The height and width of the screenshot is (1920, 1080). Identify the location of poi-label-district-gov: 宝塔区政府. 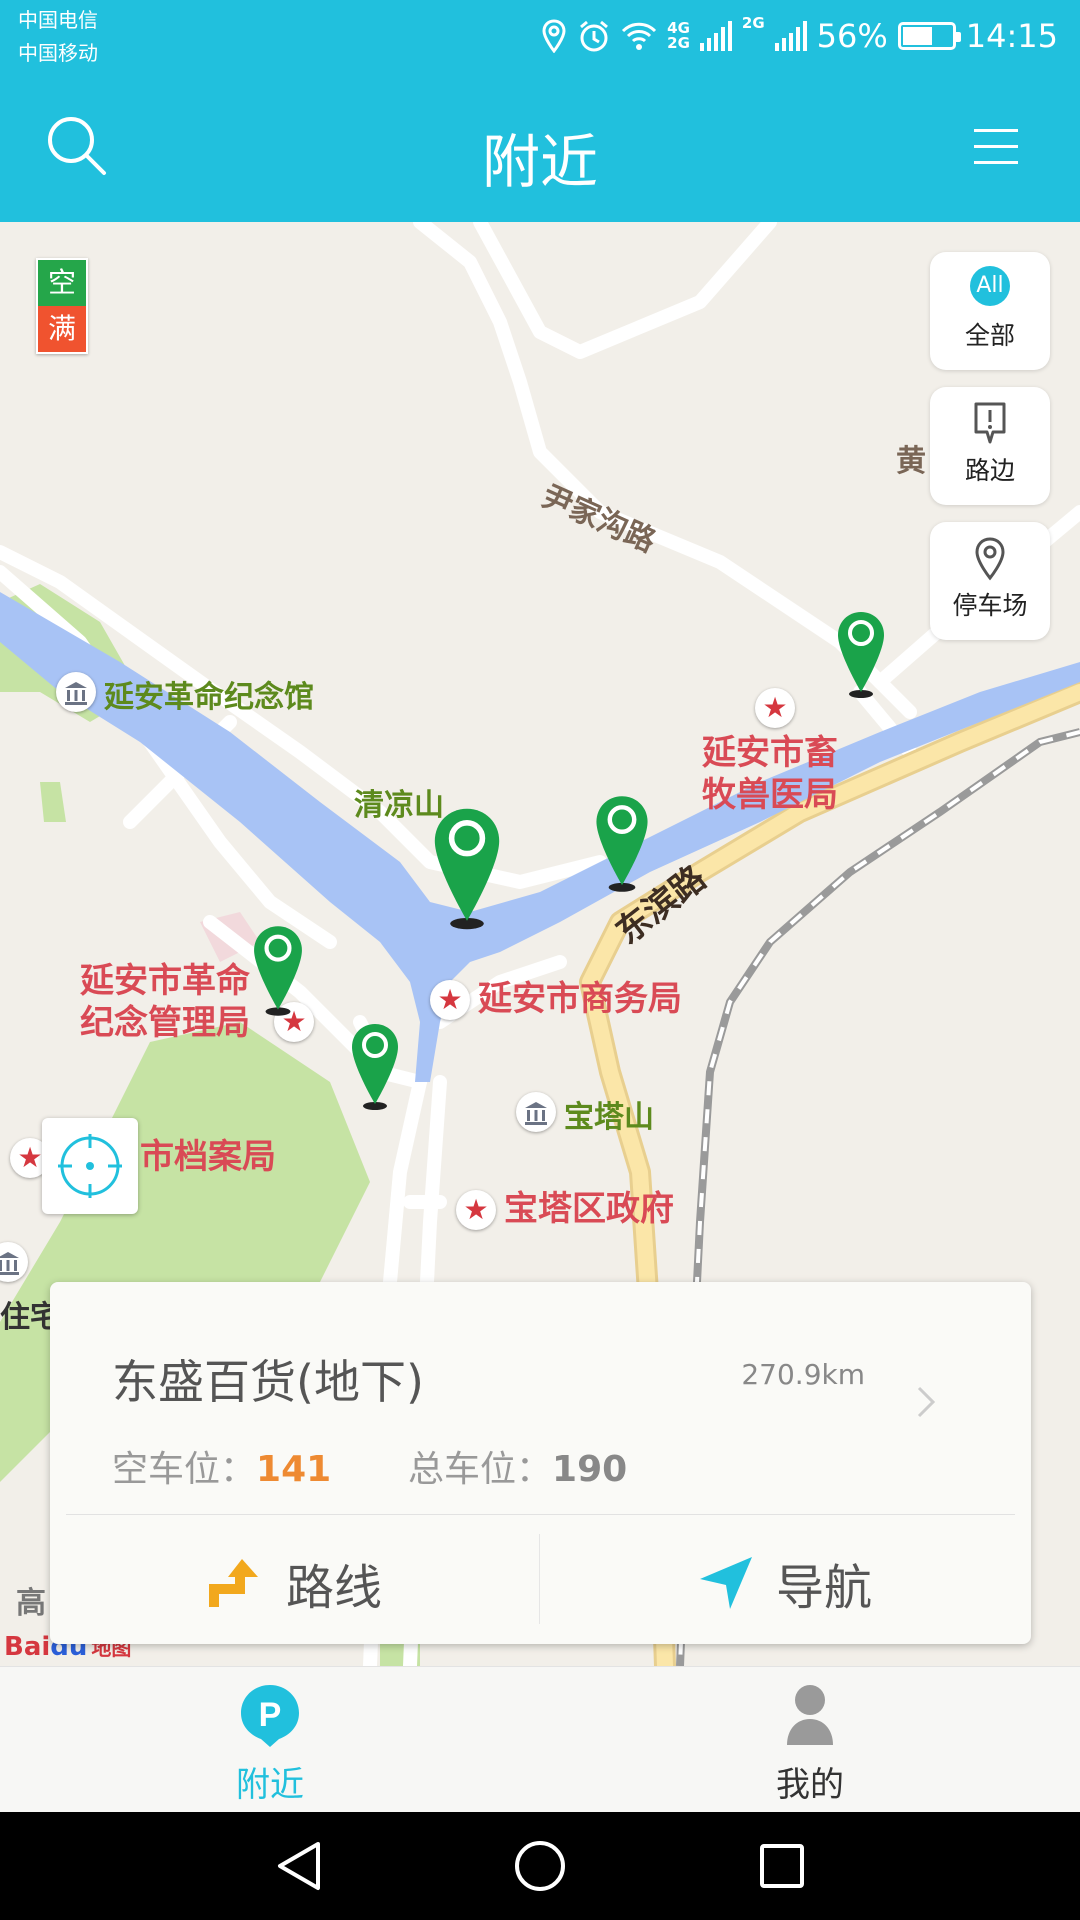
(589, 1209).